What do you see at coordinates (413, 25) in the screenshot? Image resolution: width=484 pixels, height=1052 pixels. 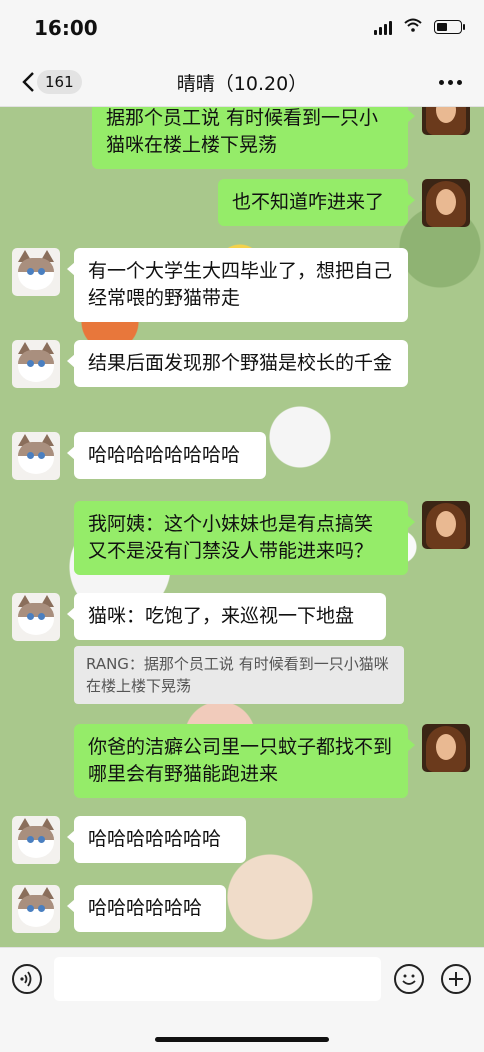 I see `wifi-icon` at bounding box center [413, 25].